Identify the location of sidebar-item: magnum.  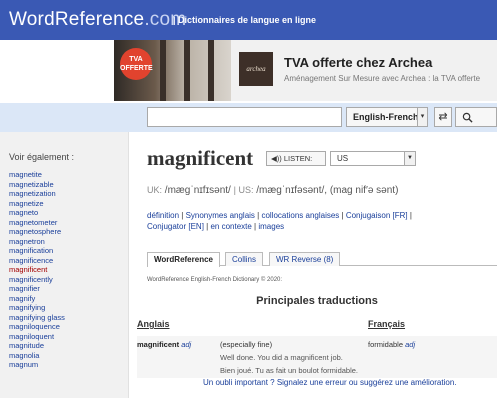
(37, 365).